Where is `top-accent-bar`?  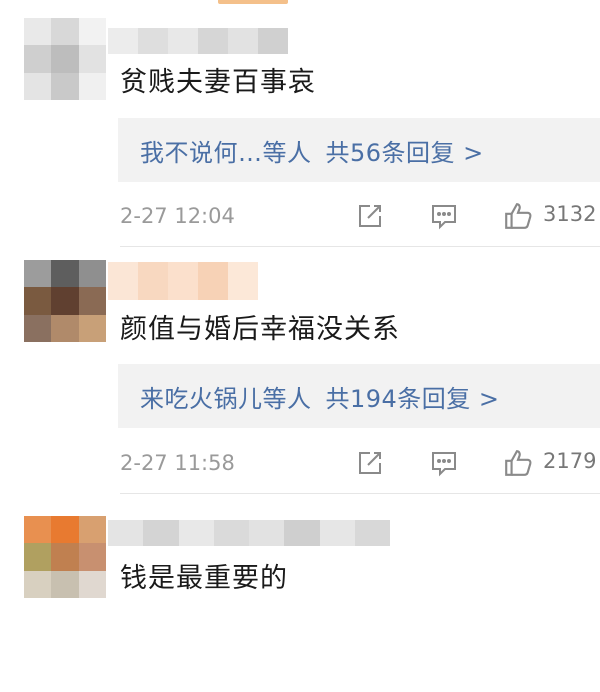 top-accent-bar is located at coordinates (253, 2).